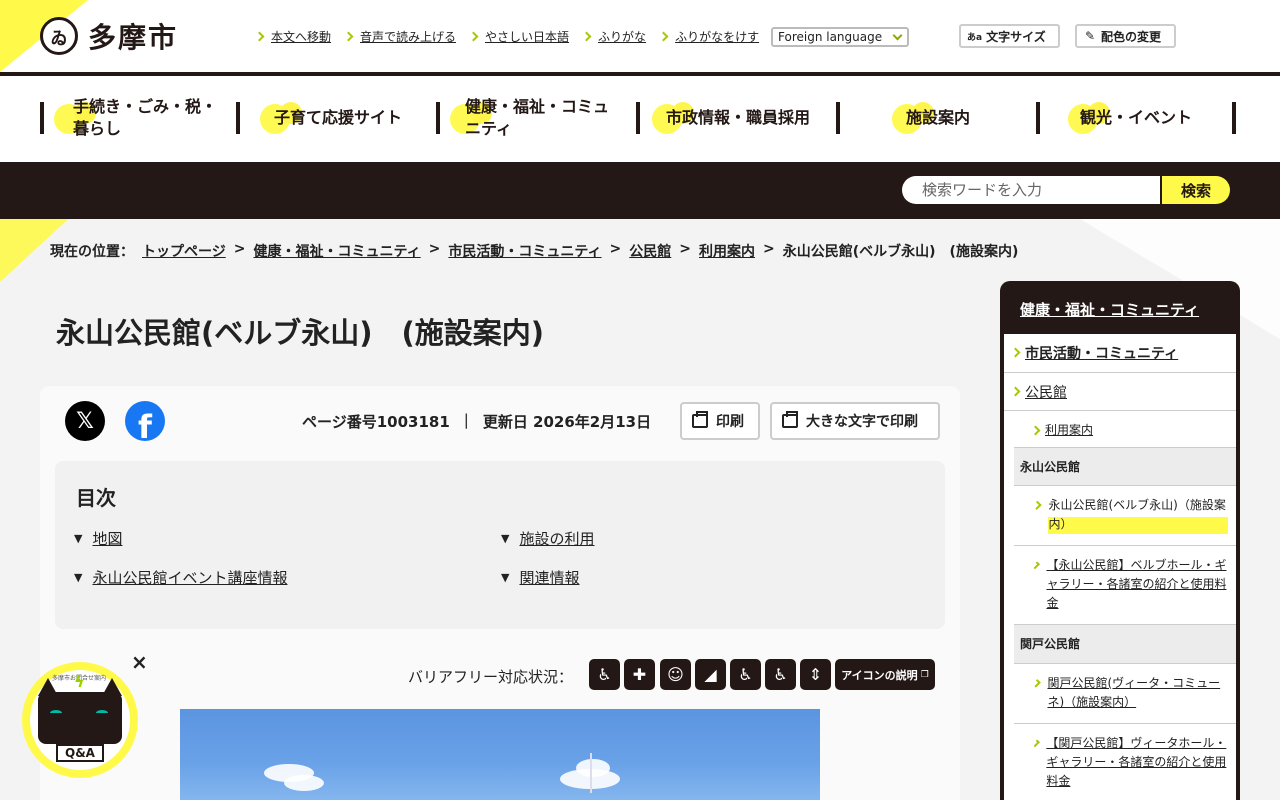  I want to click on toc-item-facility-use: ▼ 施設の利用, so click(547, 538).